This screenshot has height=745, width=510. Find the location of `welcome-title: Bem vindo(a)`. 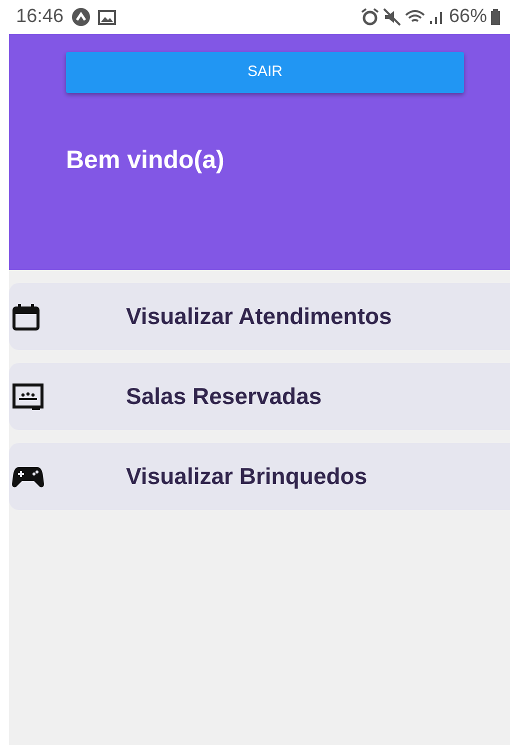

welcome-title: Bem vindo(a) is located at coordinates (146, 160).